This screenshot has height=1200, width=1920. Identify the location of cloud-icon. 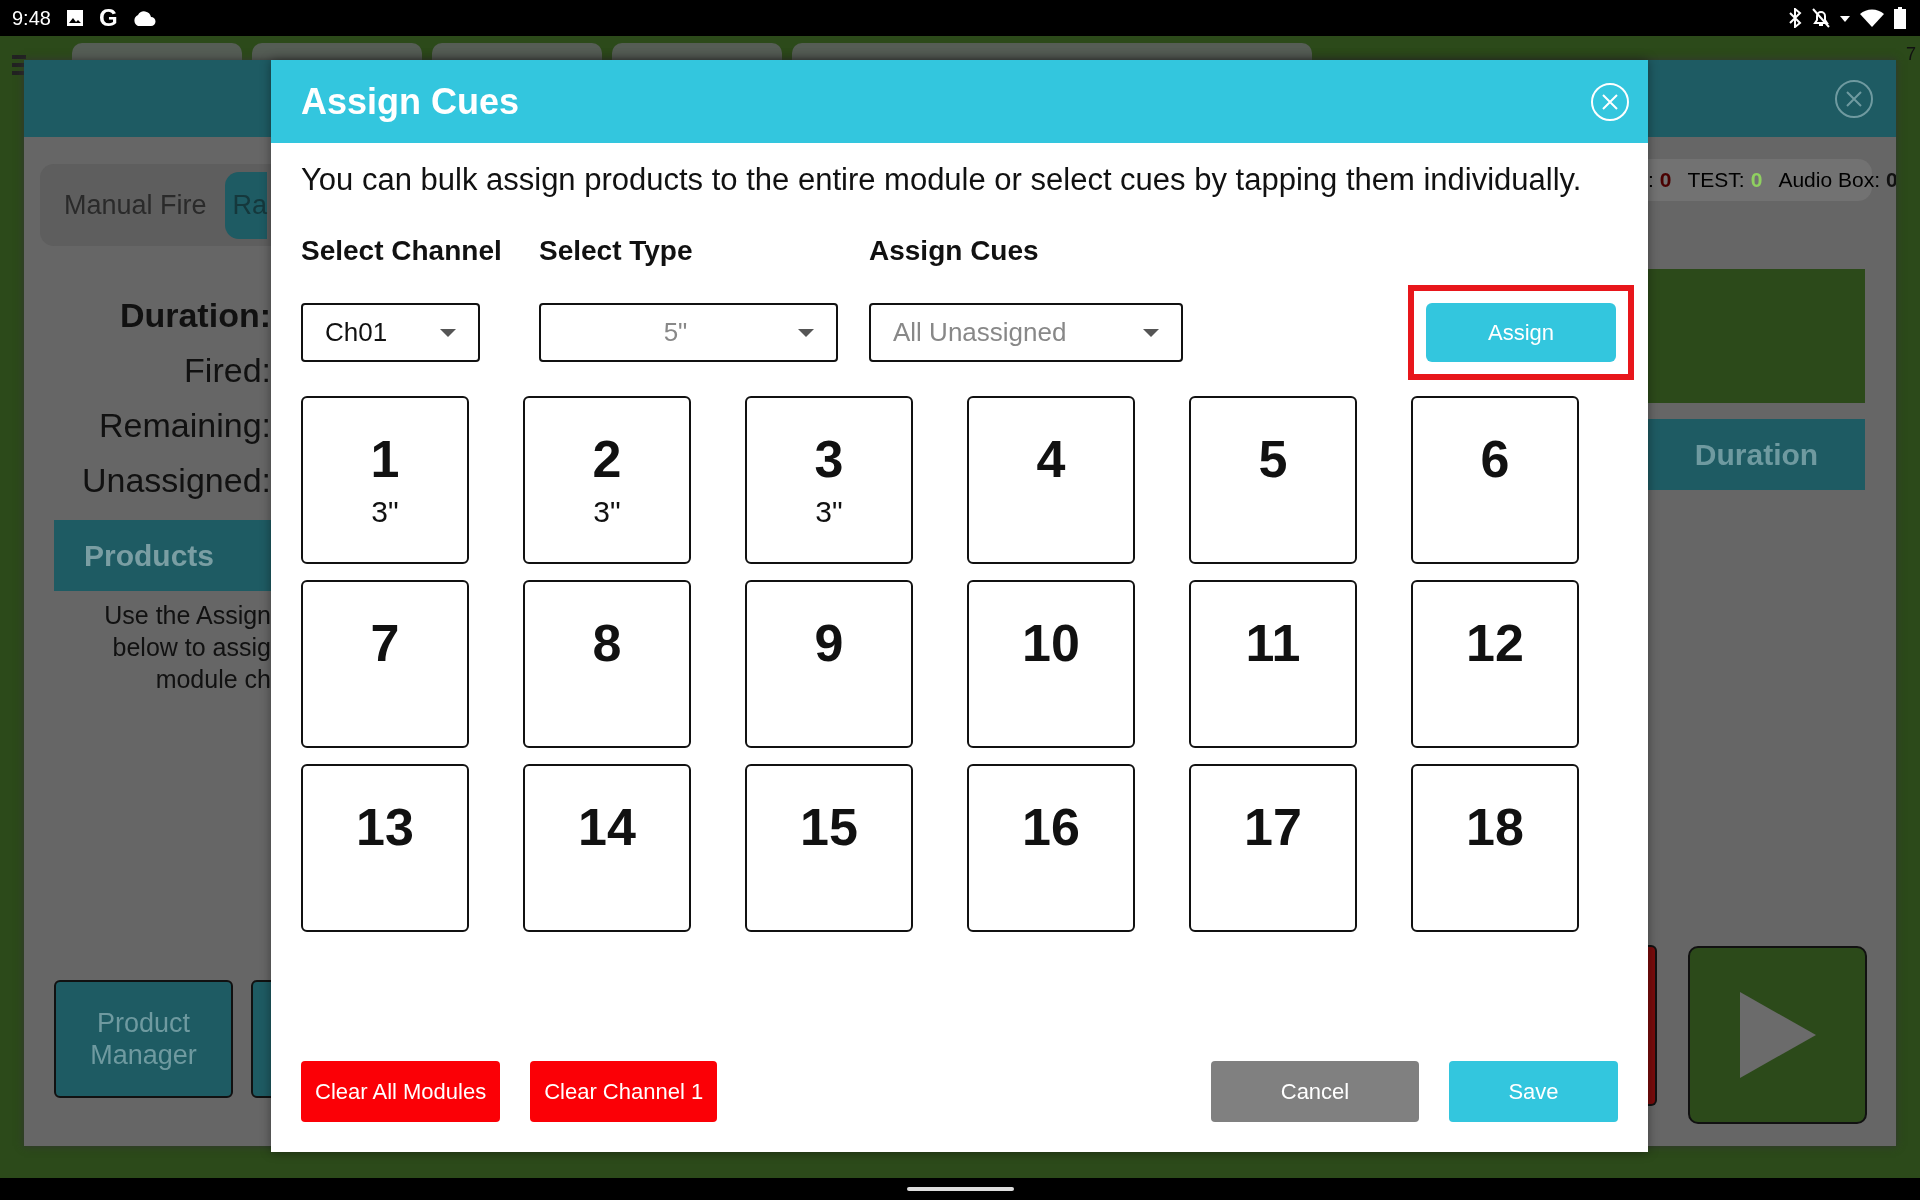
(143, 18).